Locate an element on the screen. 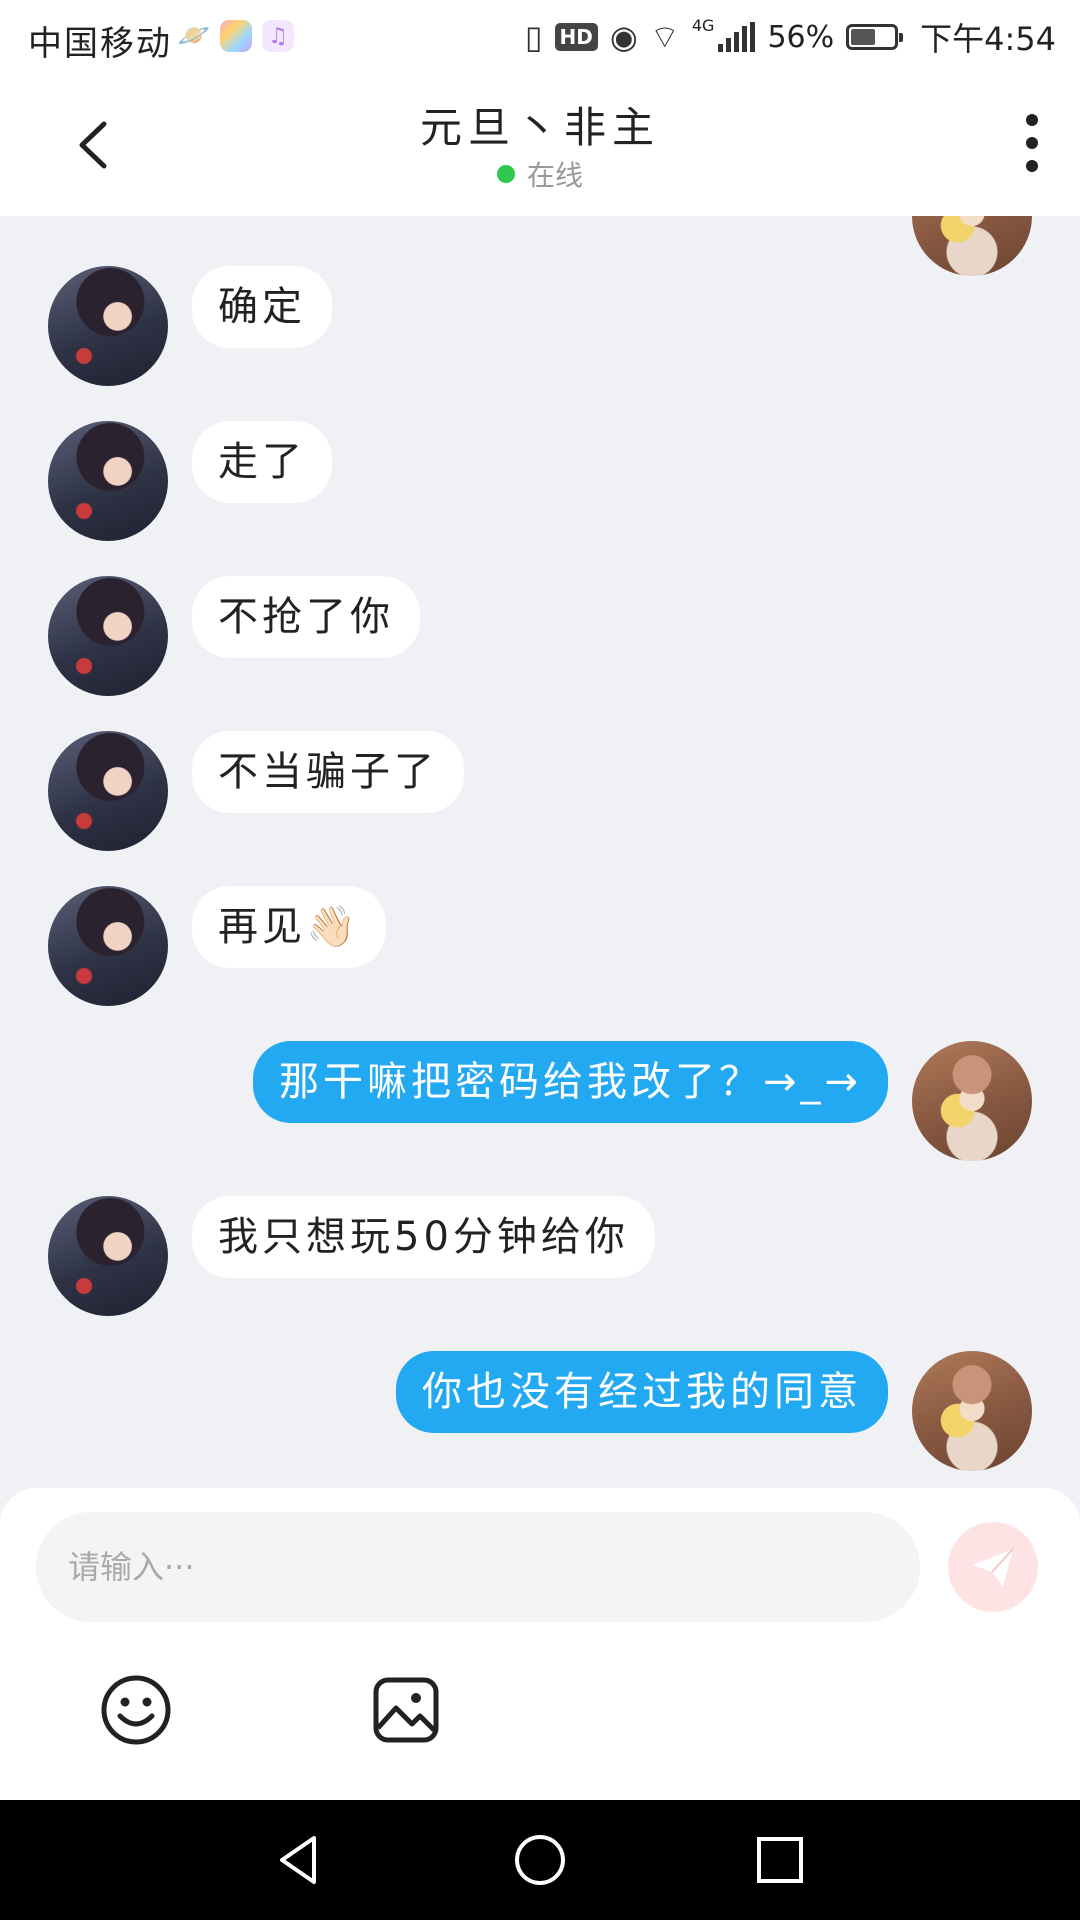 This screenshot has height=1920, width=1080. system-nav-bar is located at coordinates (540, 1860).